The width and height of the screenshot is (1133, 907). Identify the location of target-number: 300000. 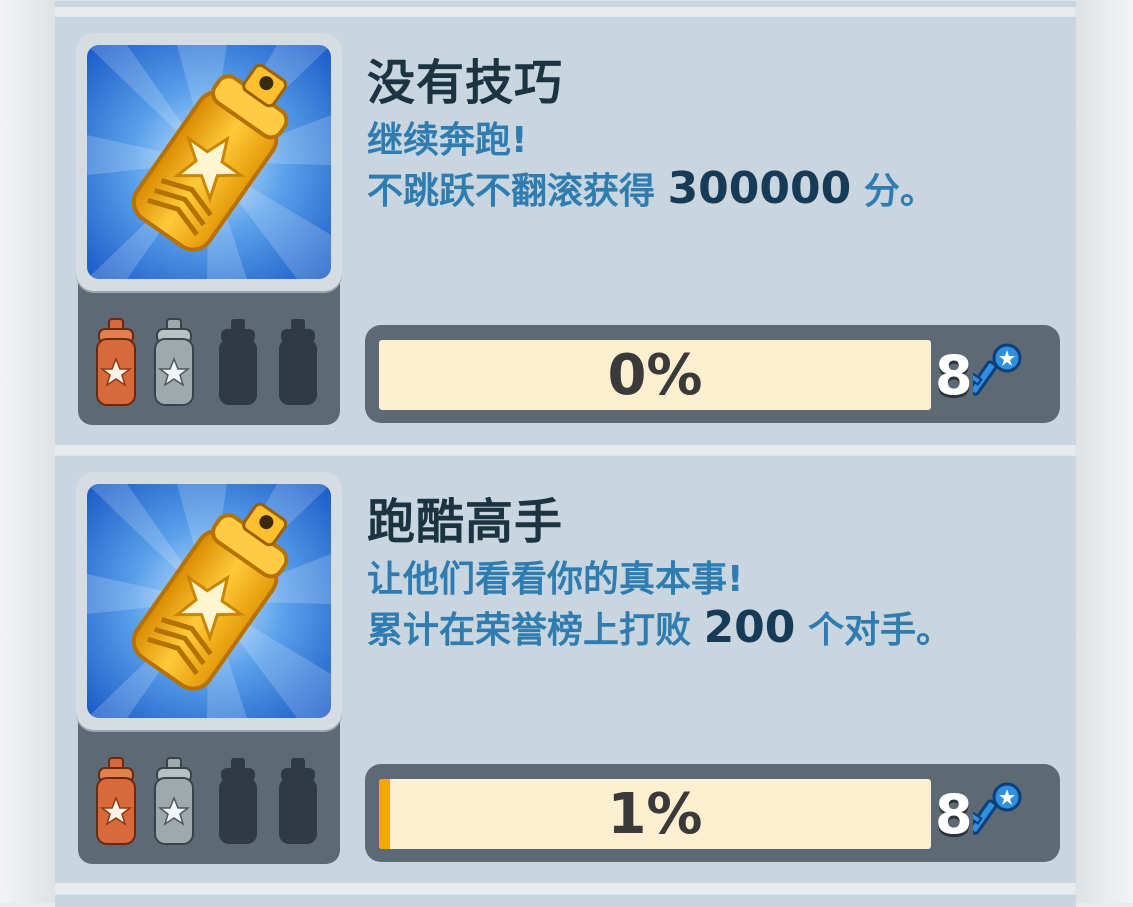
(759, 188).